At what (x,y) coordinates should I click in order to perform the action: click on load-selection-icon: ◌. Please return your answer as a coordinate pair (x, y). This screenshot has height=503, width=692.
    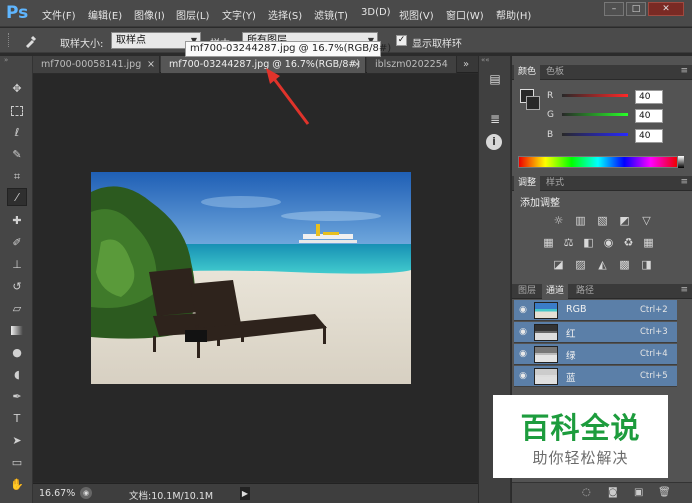
    Looking at the image, I should click on (586, 492).